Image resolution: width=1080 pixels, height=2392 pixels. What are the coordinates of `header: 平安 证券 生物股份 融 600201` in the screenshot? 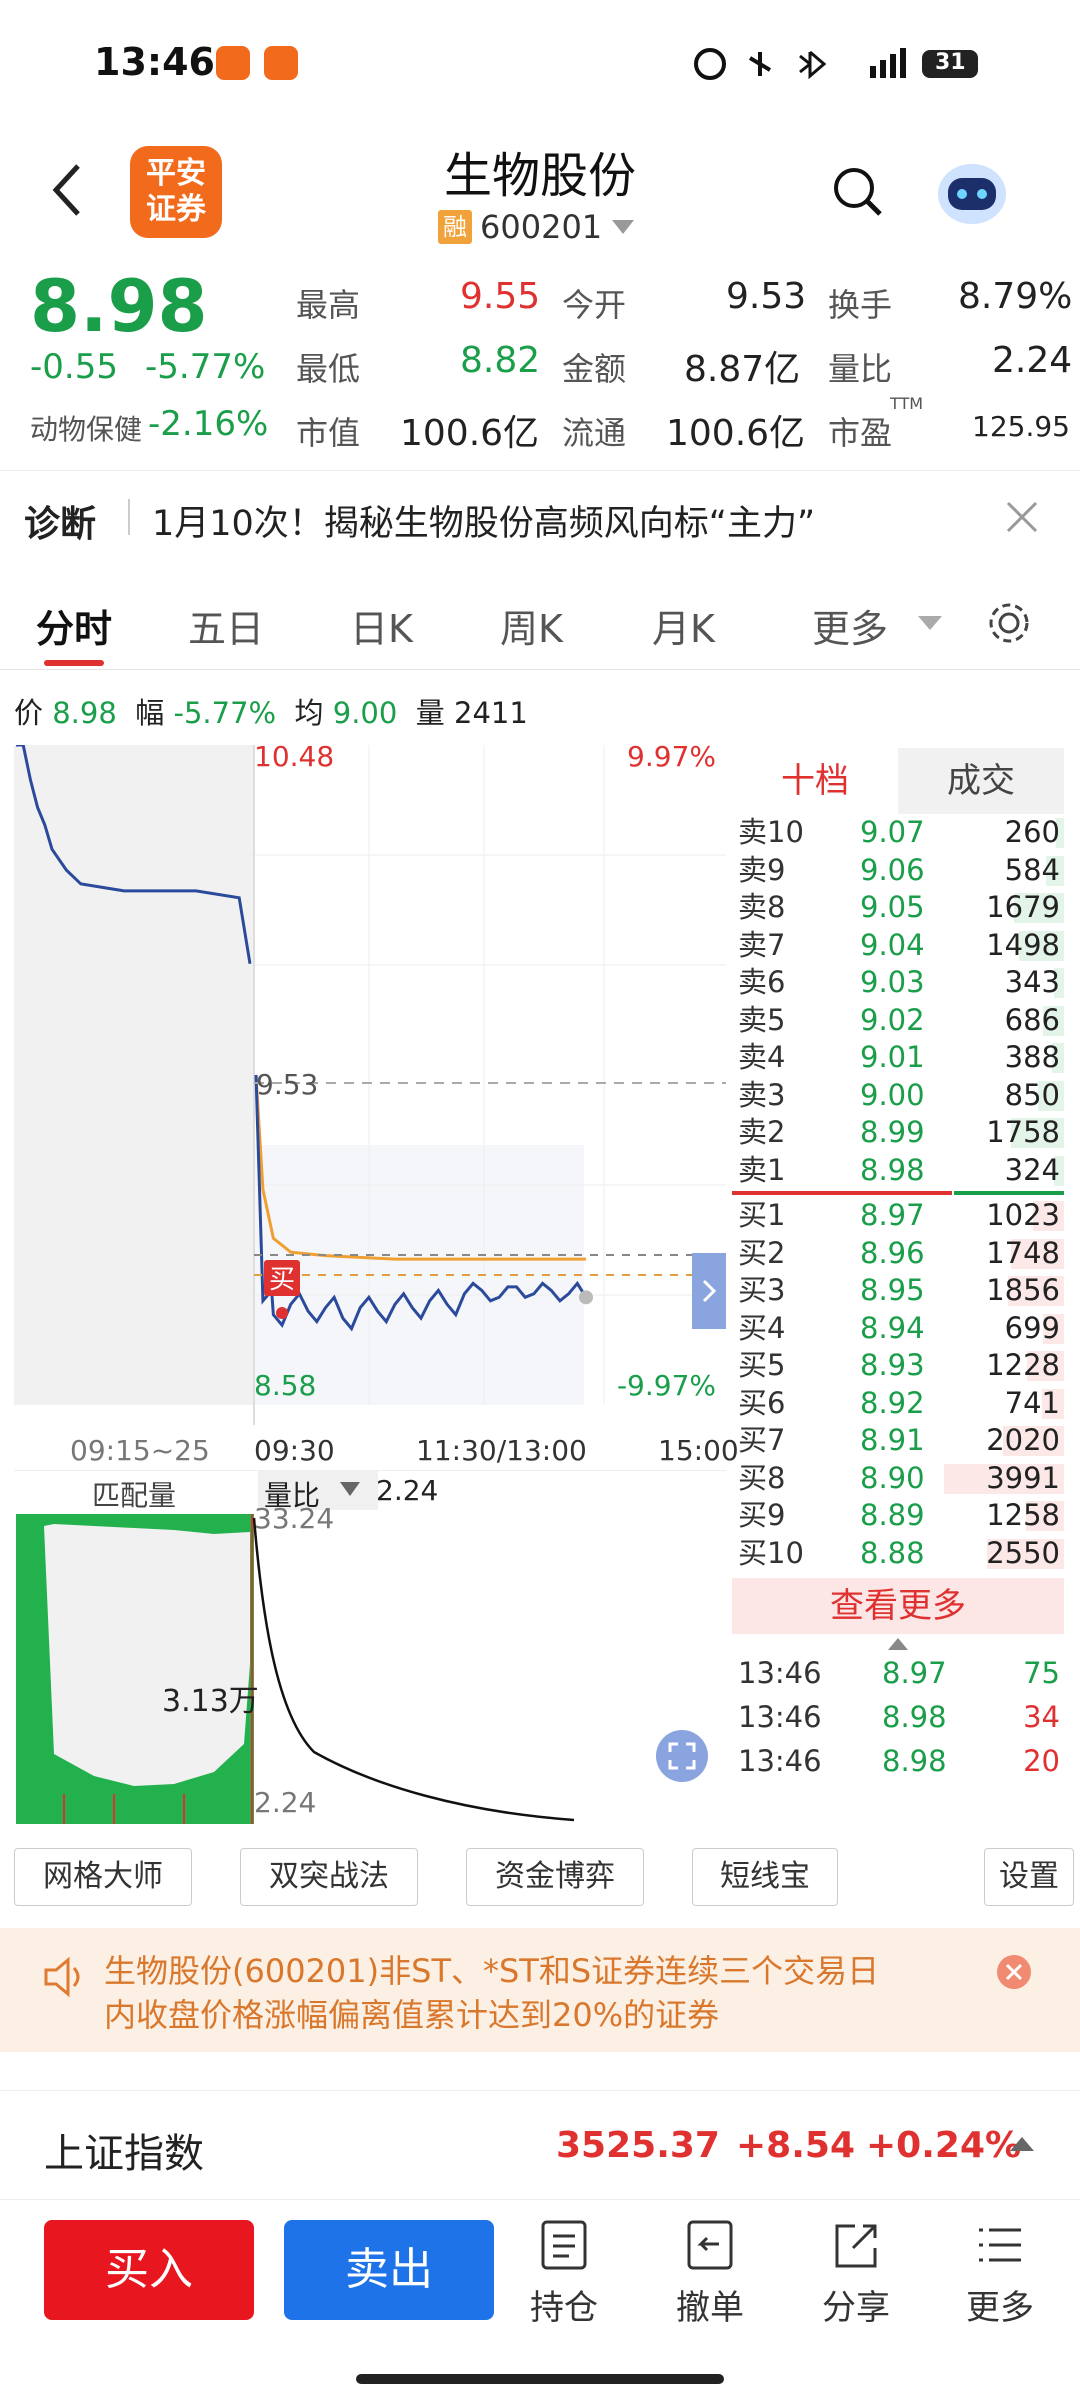 It's located at (540, 195).